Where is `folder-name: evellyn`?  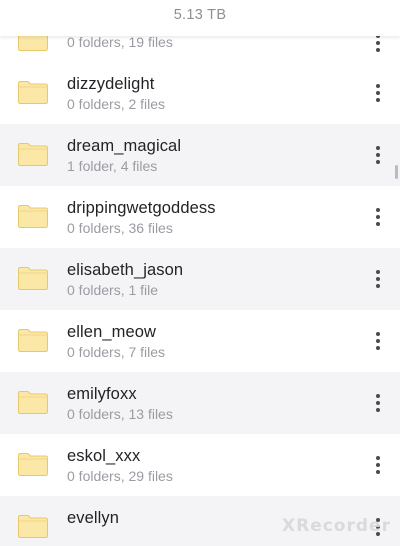
folder-name: evellyn is located at coordinates (93, 518).